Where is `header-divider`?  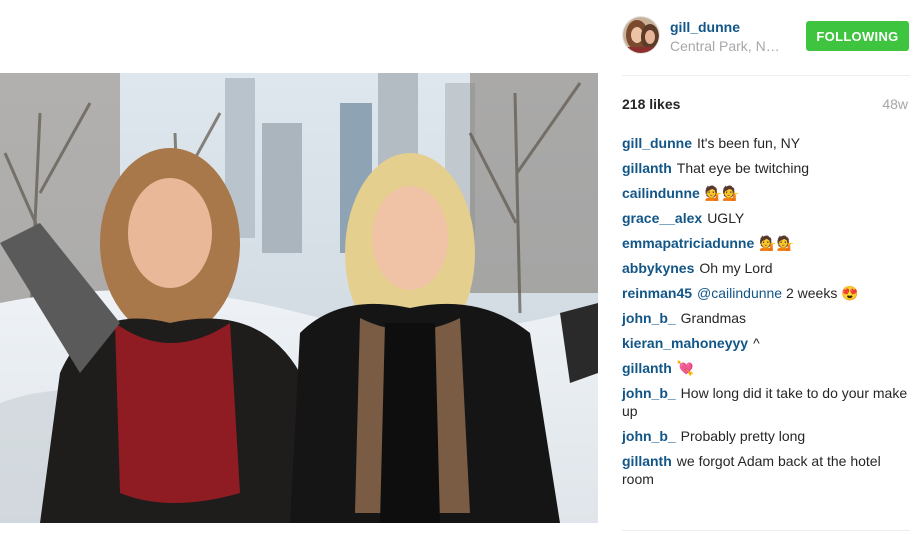
header-divider is located at coordinates (766, 75).